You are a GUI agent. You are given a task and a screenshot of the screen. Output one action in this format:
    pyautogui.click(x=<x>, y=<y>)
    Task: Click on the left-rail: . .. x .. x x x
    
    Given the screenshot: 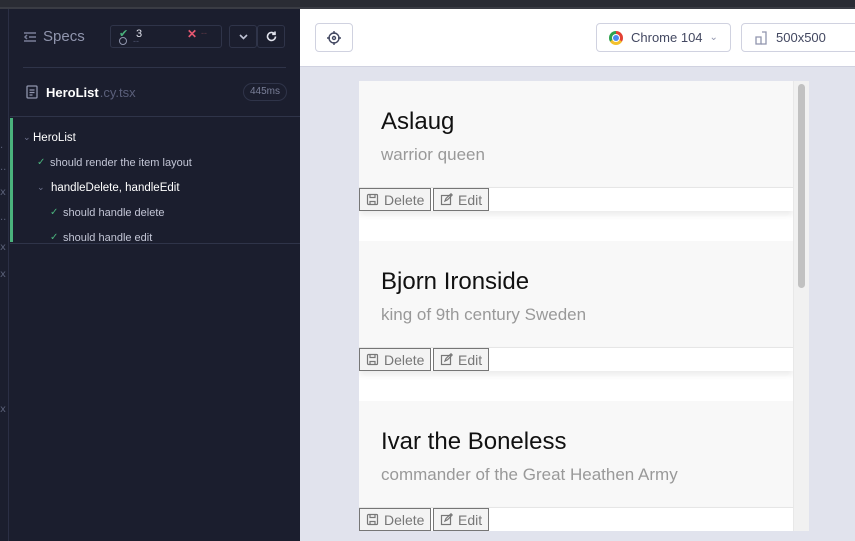 What is the action you would take?
    pyautogui.click(x=4, y=275)
    